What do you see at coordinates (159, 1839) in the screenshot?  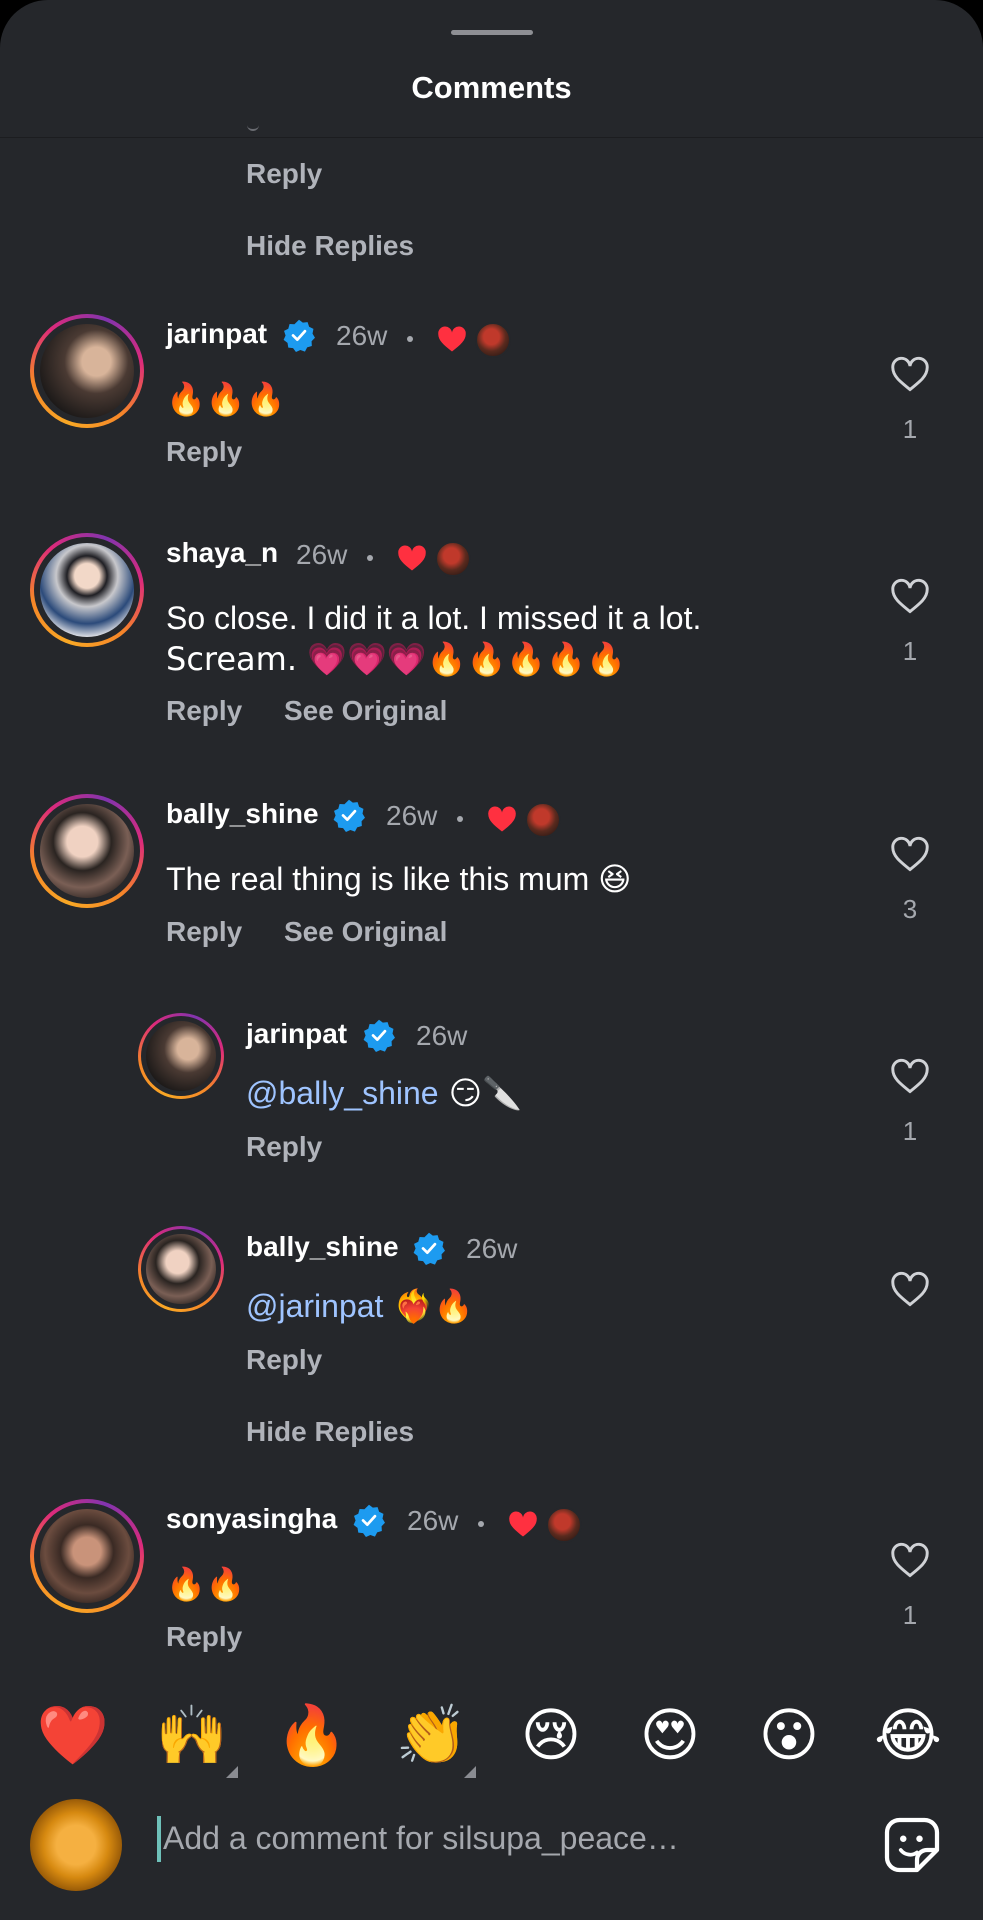 I see `text-cursor` at bounding box center [159, 1839].